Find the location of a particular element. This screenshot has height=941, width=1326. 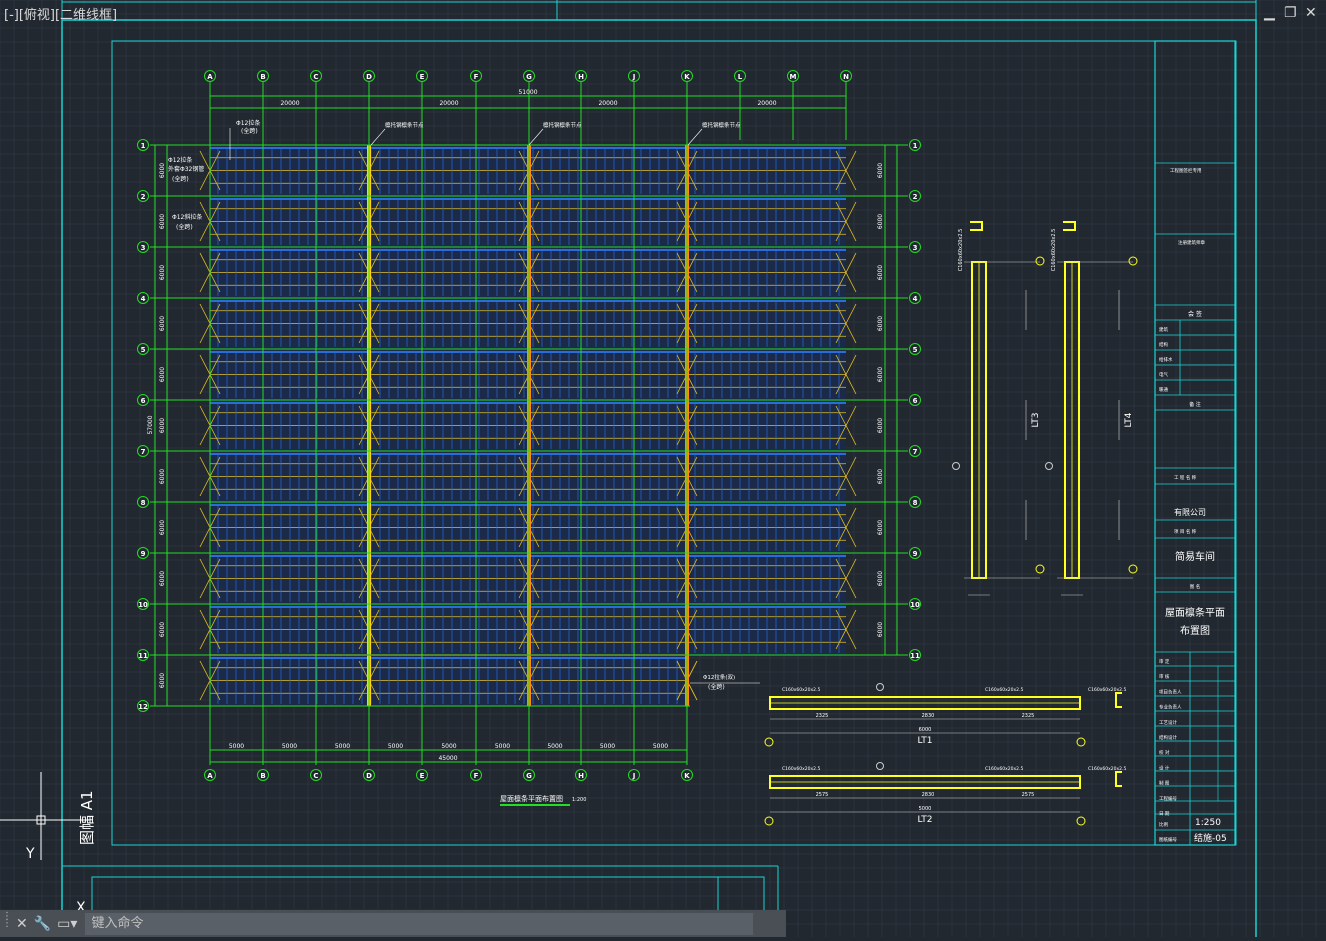

viewport-controls-label: [-][俯视][二维线框] is located at coordinates (60, 13).